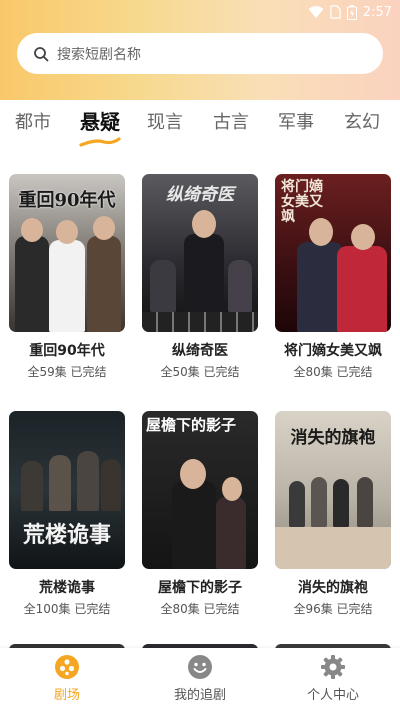 Image resolution: width=400 pixels, height=712 pixels. I want to click on tab-guyan: 古言, so click(231, 121).